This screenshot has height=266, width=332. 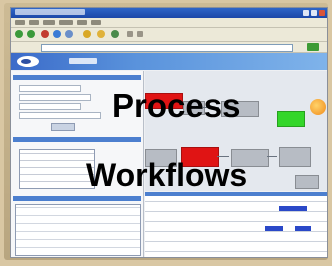 I want to click on window-title, so click(x=50, y=12).